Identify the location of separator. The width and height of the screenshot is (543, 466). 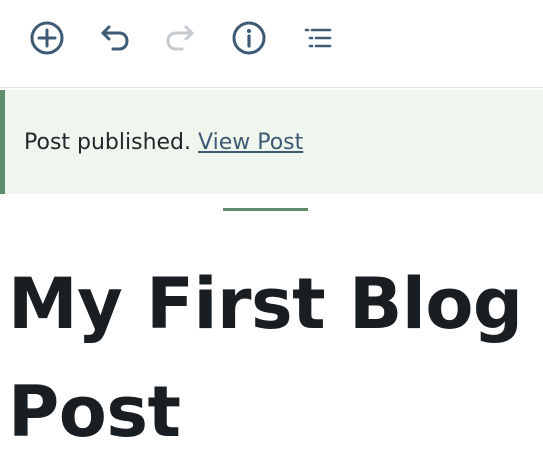
(265, 209).